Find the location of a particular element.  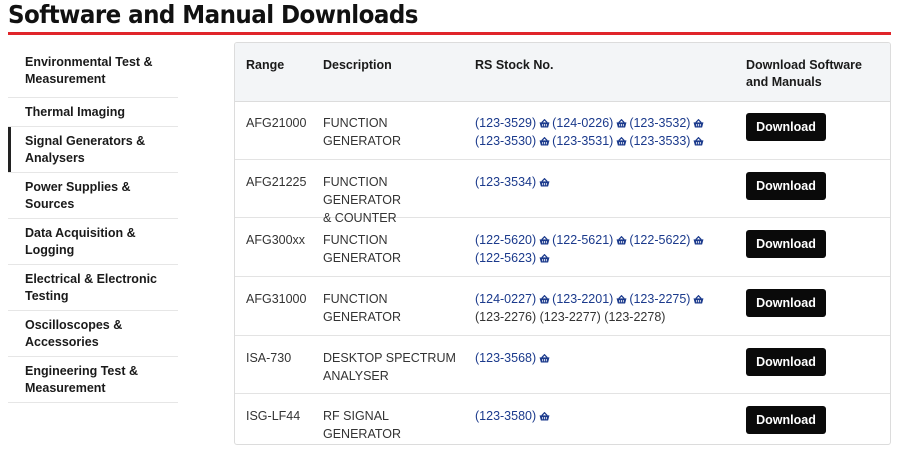

sidebar-item-label: Electrical & Electronic Testing is located at coordinates (91, 288).